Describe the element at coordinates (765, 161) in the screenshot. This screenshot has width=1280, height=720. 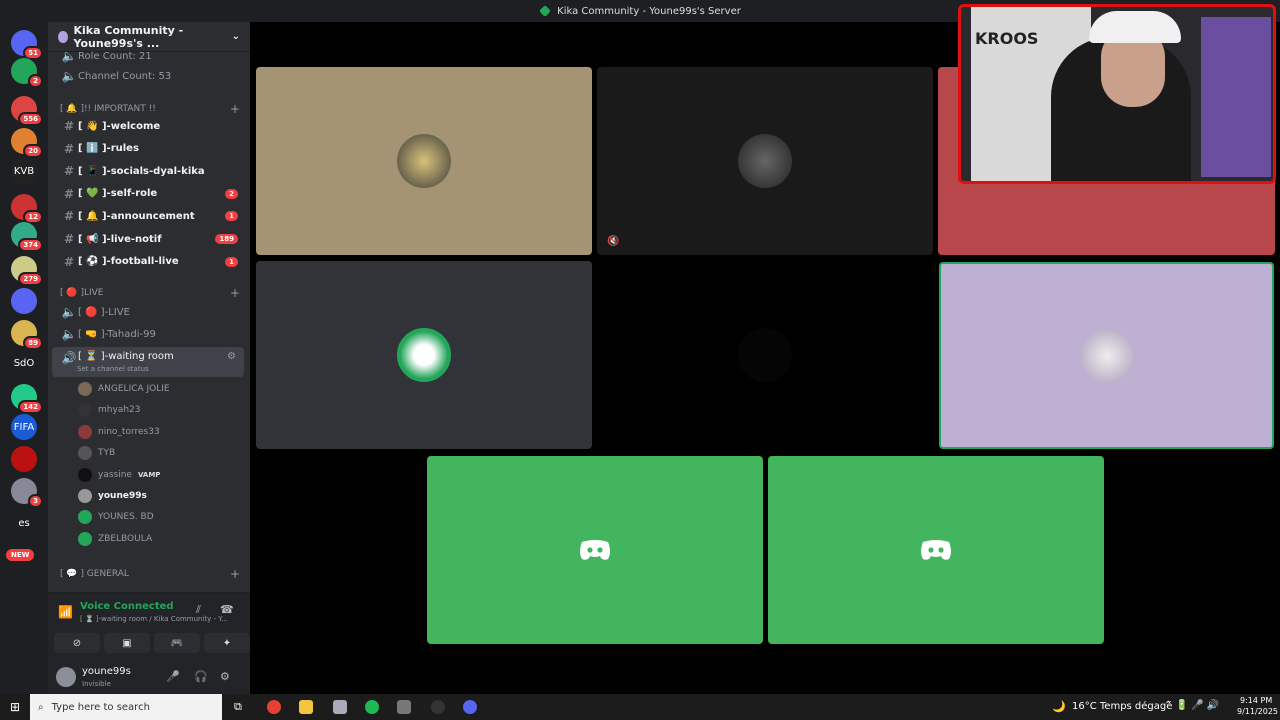
I see `participant-tile: 🔇` at that location.